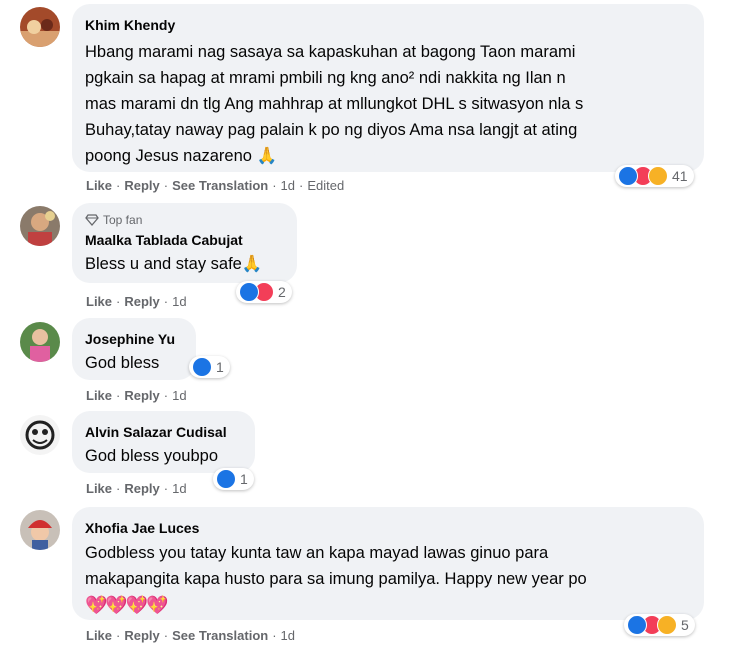  I want to click on reaction-summary: 41, so click(654, 176).